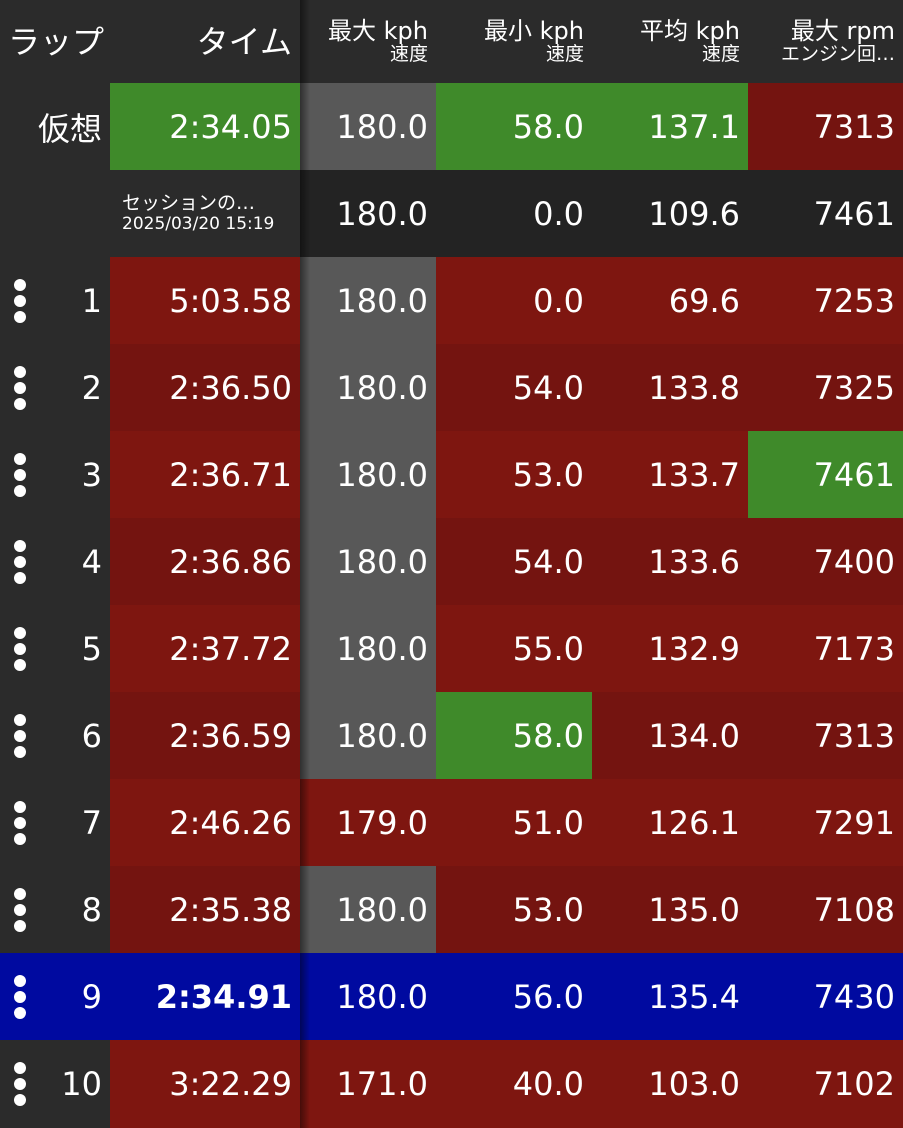 Image resolution: width=903 pixels, height=1128 pixels. What do you see at coordinates (75, 648) in the screenshot?
I see `lap-number: 5` at bounding box center [75, 648].